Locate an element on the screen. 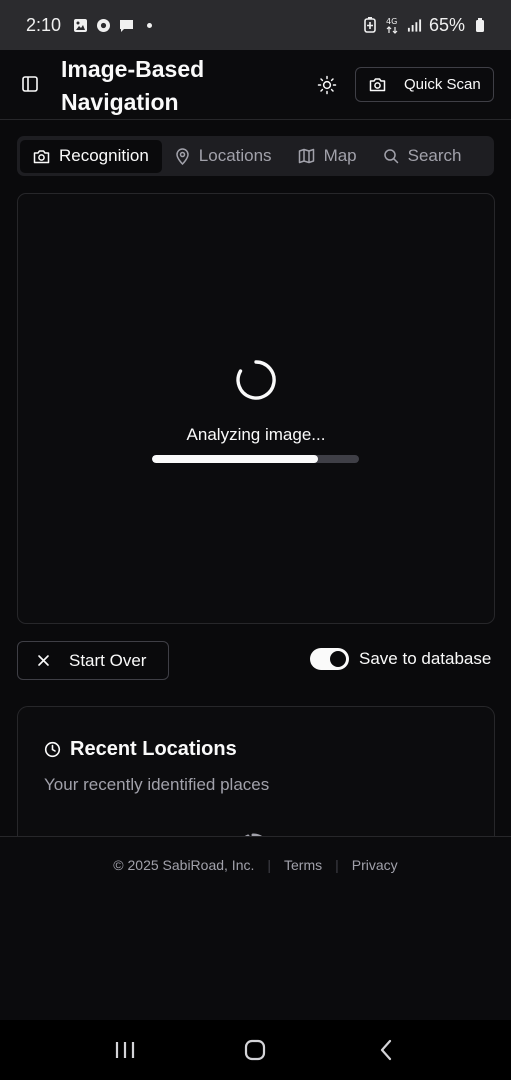  tab-label: Recognition is located at coordinates (104, 155).